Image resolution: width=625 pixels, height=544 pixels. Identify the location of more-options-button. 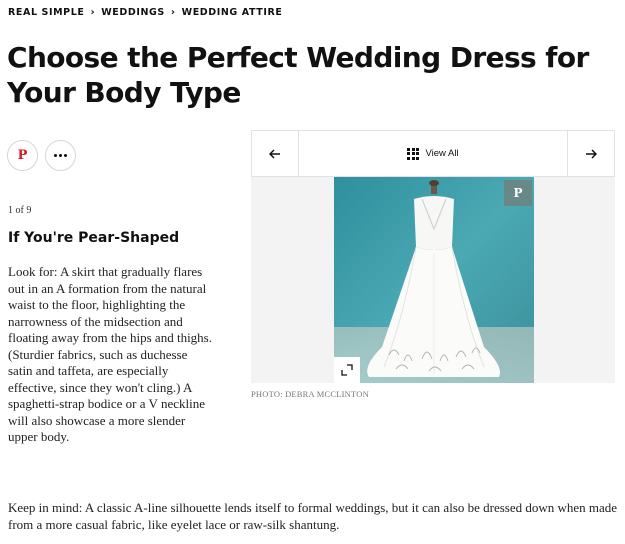
(60, 155).